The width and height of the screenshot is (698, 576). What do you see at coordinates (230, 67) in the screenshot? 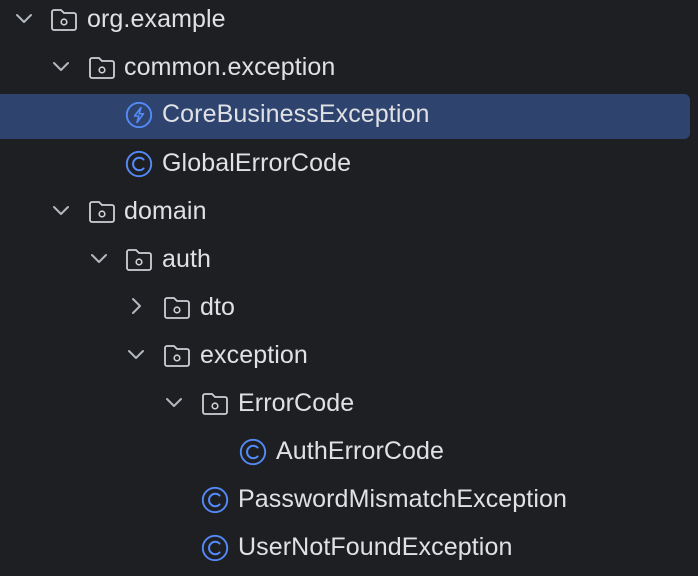
I see `tree-node-label: common.exception` at bounding box center [230, 67].